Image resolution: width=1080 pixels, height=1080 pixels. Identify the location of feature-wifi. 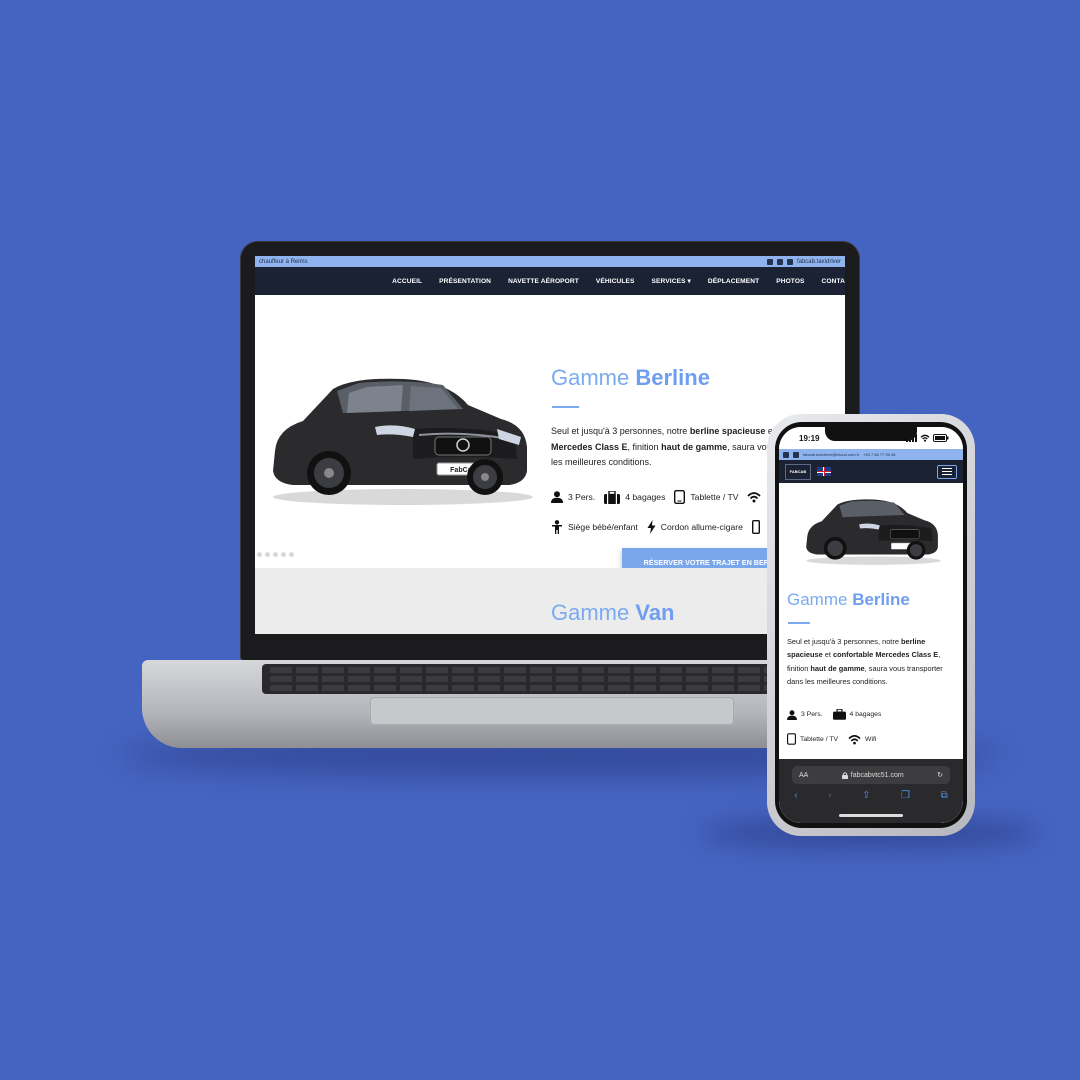
(754, 497).